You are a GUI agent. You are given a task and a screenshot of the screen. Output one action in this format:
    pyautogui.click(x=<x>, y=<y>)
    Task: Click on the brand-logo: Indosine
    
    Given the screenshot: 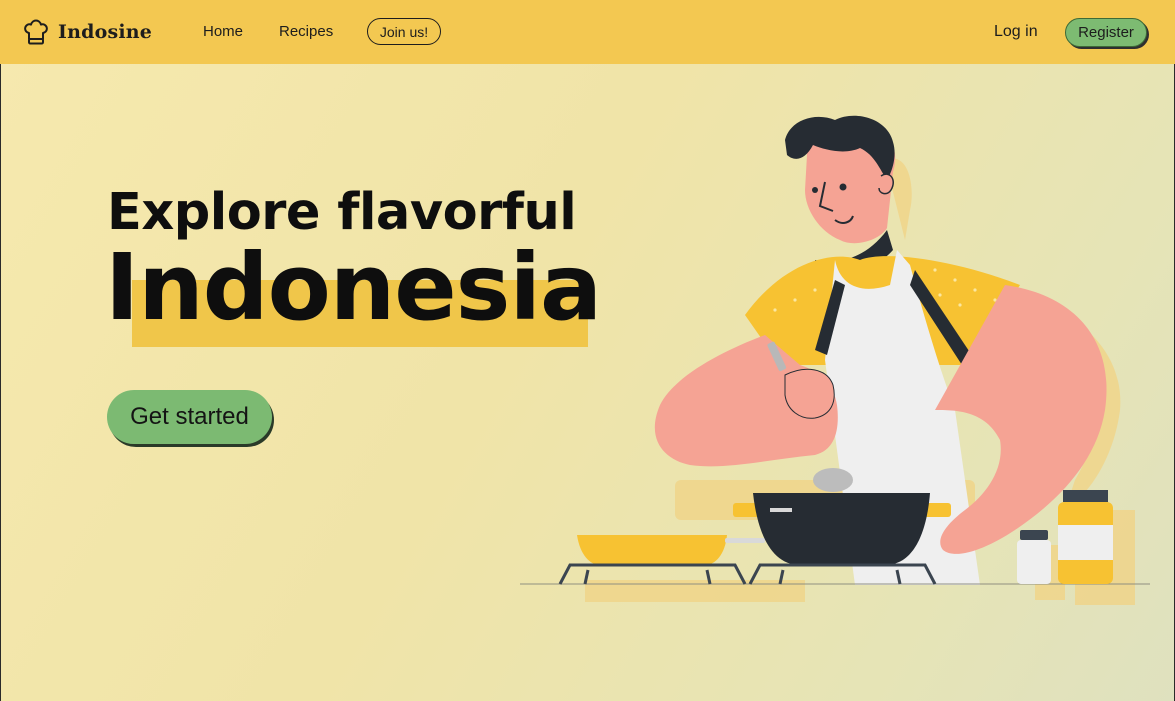 What is the action you would take?
    pyautogui.click(x=87, y=32)
    